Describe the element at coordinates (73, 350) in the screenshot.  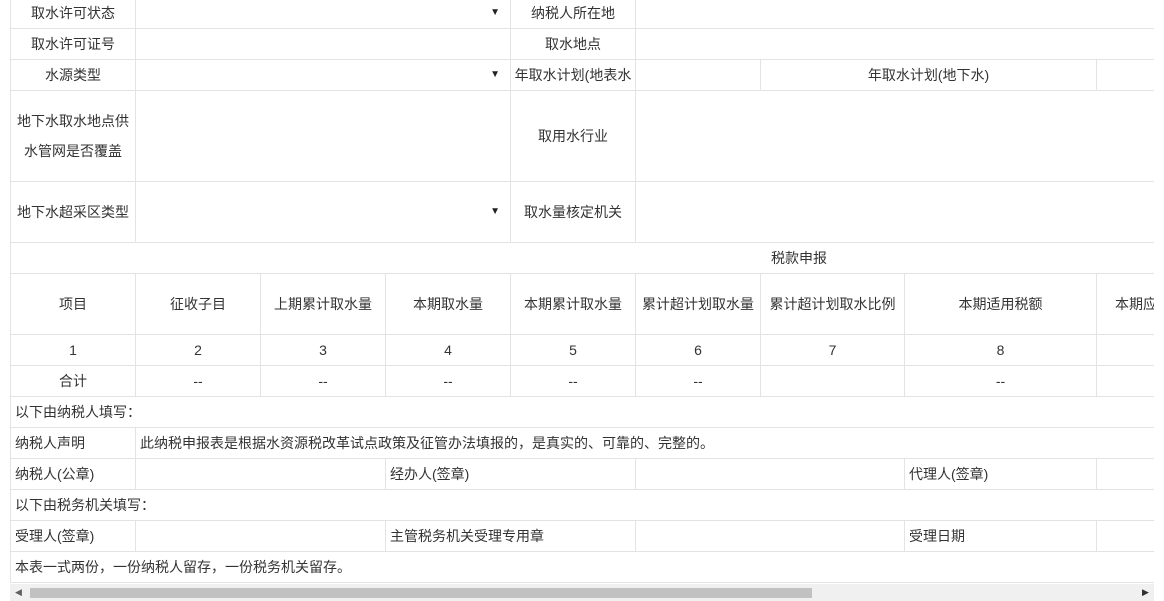
I see `column-number: 1` at that location.